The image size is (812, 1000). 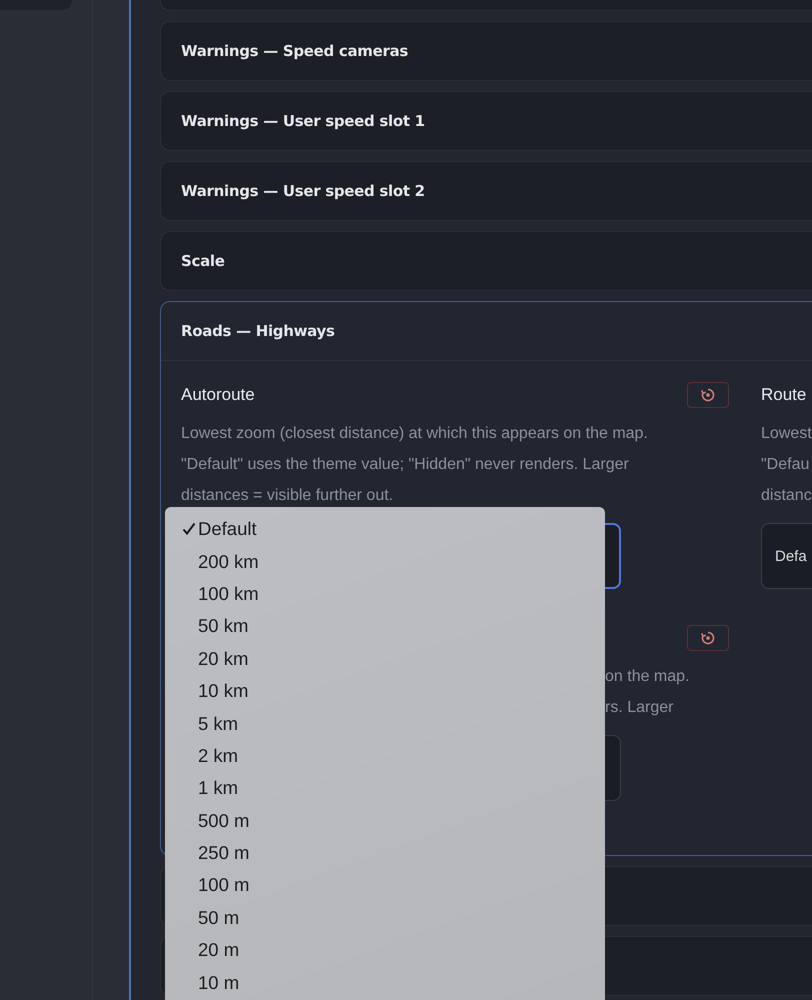 What do you see at coordinates (385, 723) in the screenshot?
I see `dropdown-option: 5 km` at bounding box center [385, 723].